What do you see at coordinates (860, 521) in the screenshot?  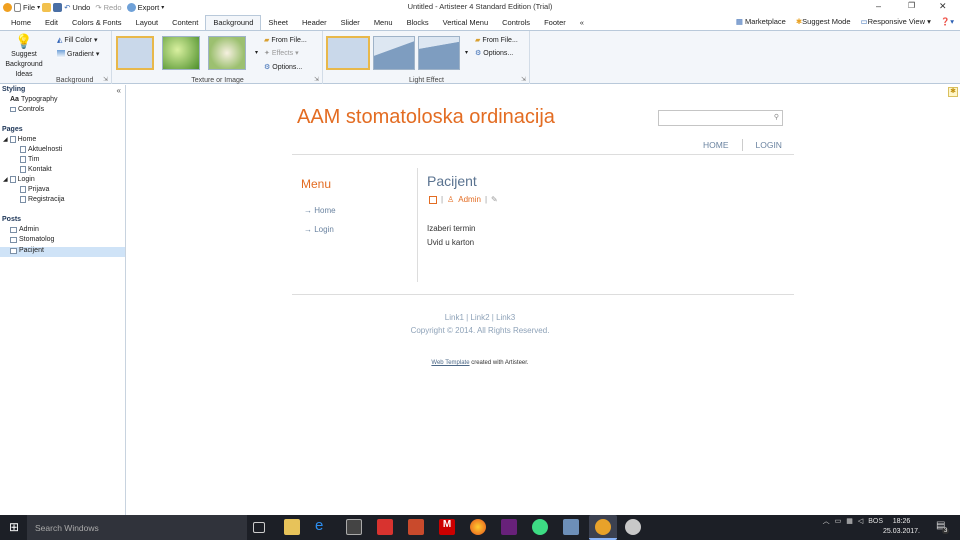 I see `volume-icon: ◁` at bounding box center [860, 521].